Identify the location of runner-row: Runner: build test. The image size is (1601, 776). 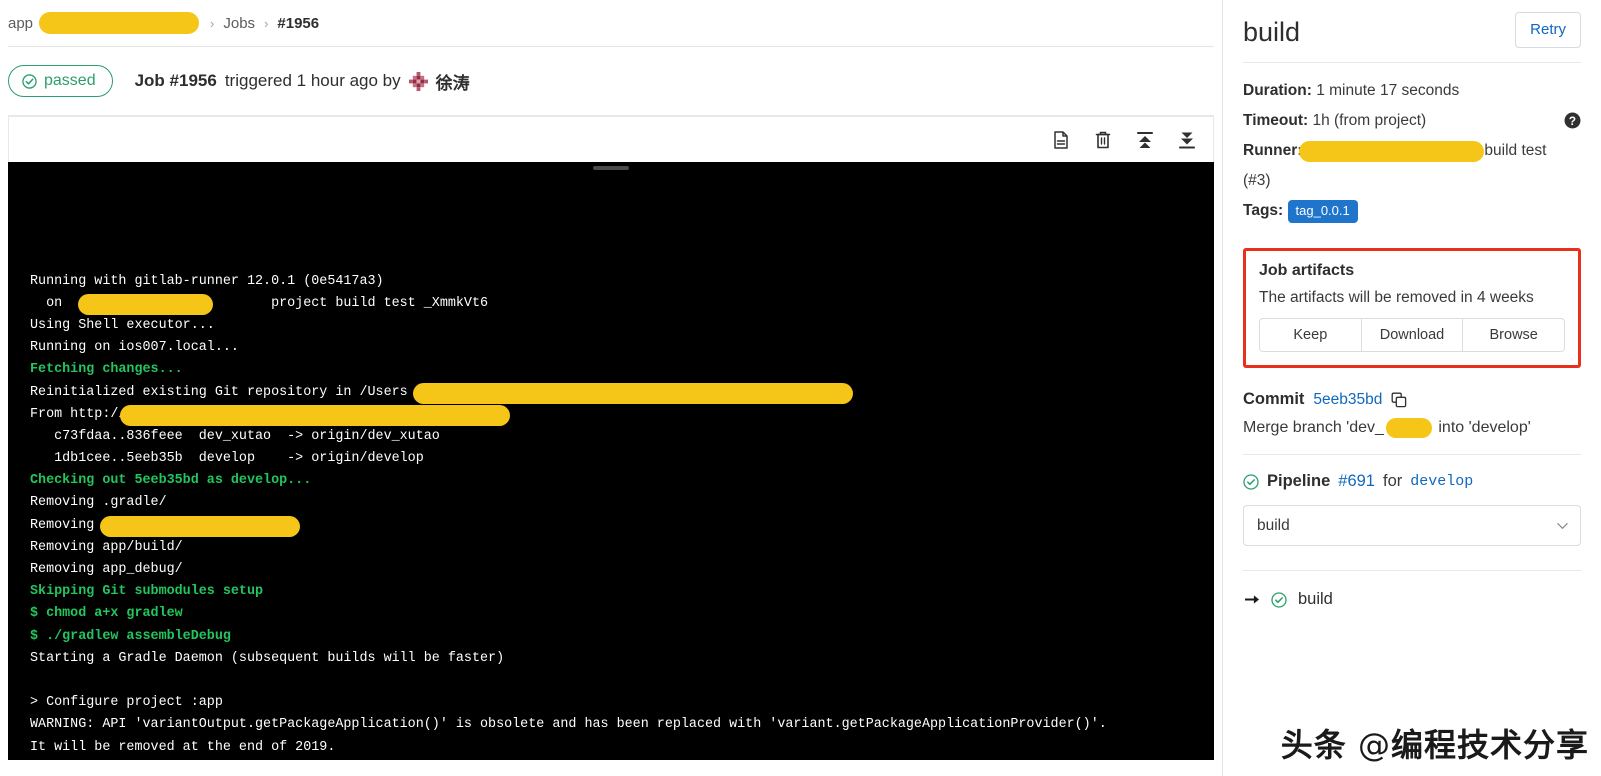
(1412, 151).